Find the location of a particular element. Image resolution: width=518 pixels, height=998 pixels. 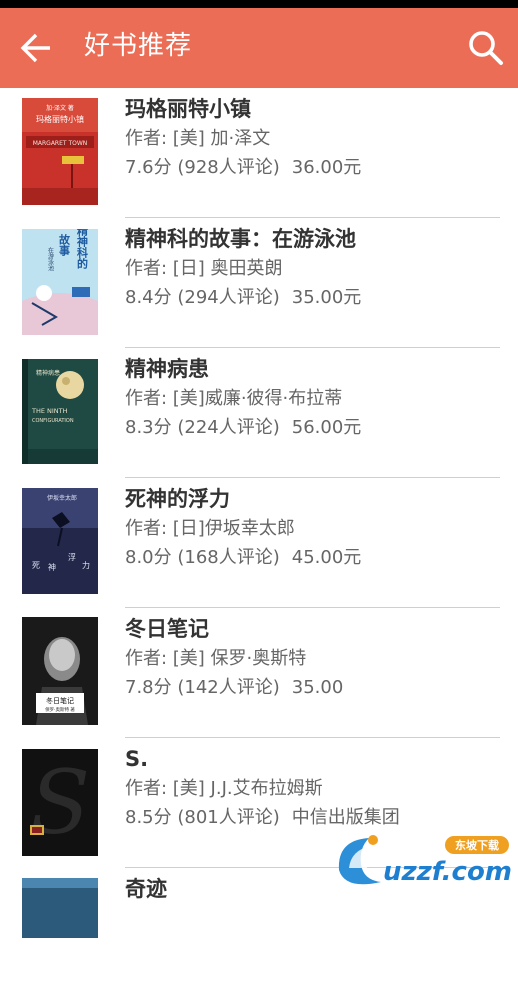

book-price: 35.00元 is located at coordinates (326, 297).